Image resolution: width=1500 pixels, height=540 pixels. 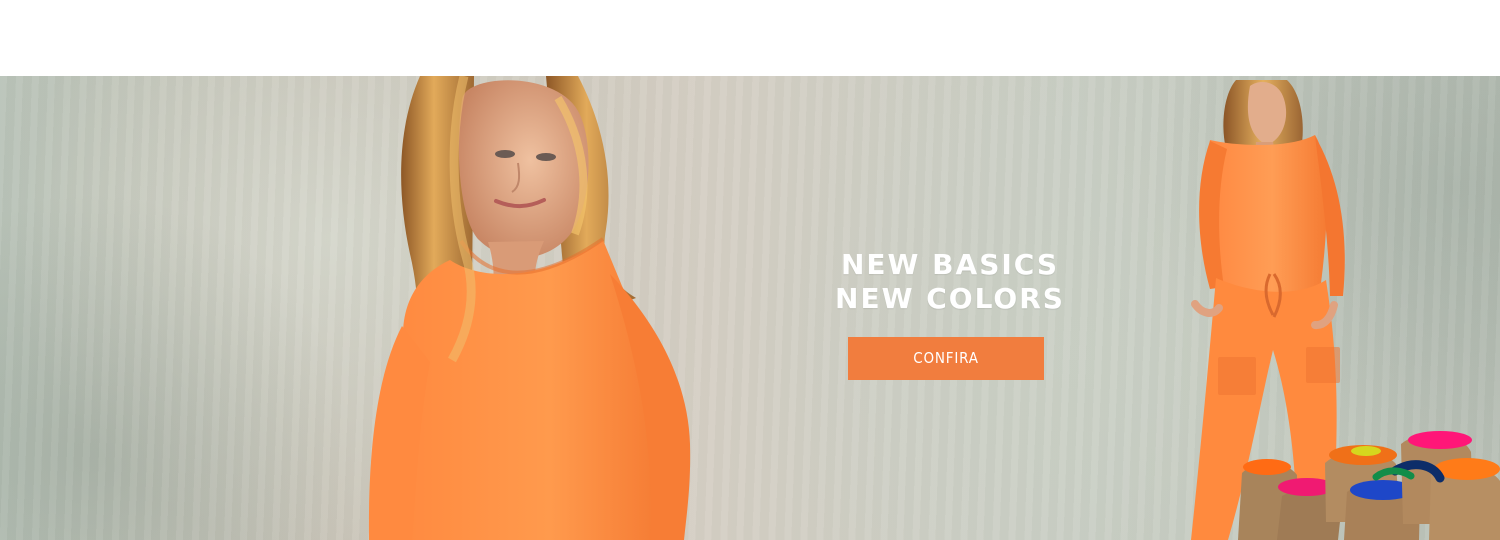 What do you see at coordinates (946, 358) in the screenshot?
I see `confira-button: CONFIRA` at bounding box center [946, 358].